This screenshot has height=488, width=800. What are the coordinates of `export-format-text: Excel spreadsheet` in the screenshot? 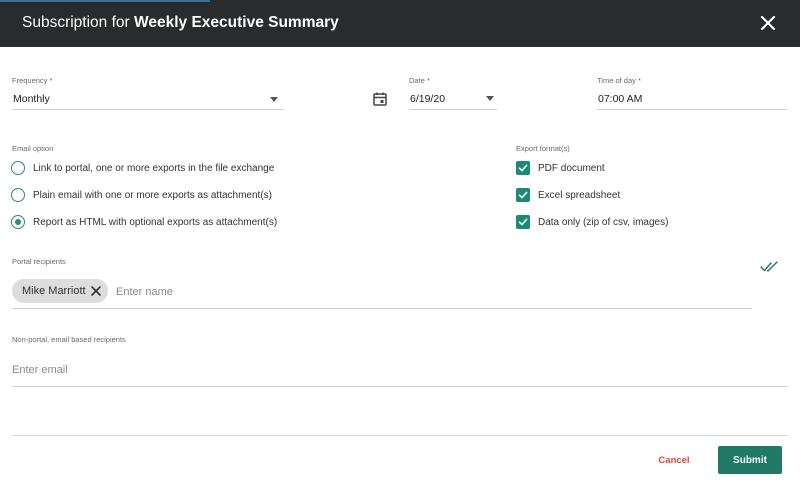 It's located at (579, 195).